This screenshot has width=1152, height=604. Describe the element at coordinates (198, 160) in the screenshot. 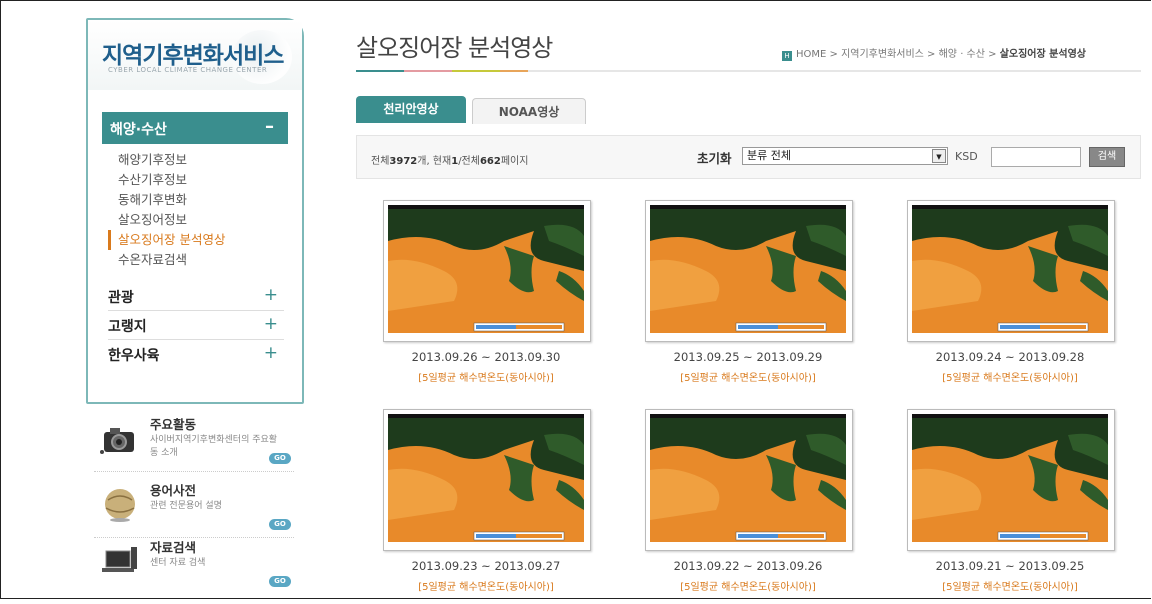

I see `submenu-item-ocean-climate: 해양기후정보` at that location.